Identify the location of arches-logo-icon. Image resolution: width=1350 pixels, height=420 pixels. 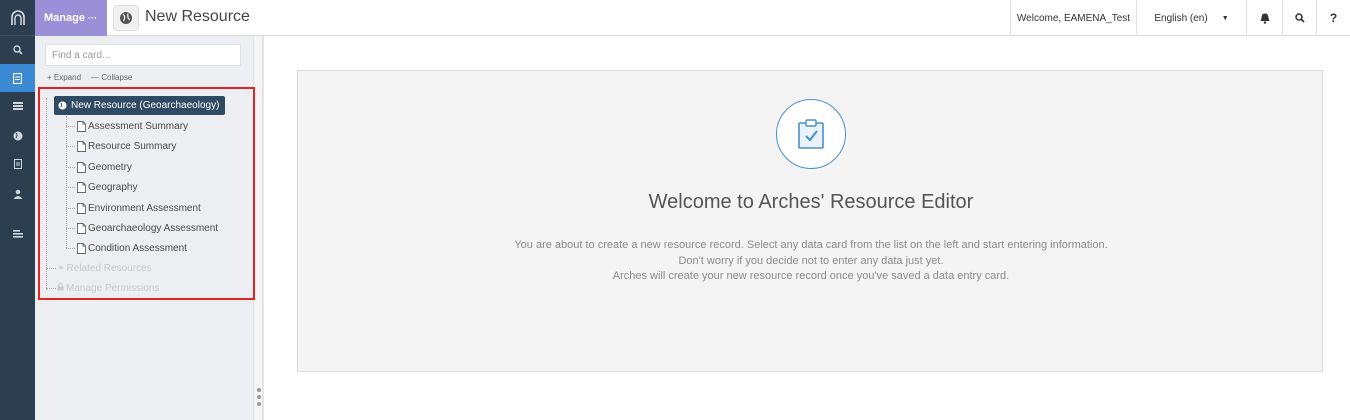
(17, 18).